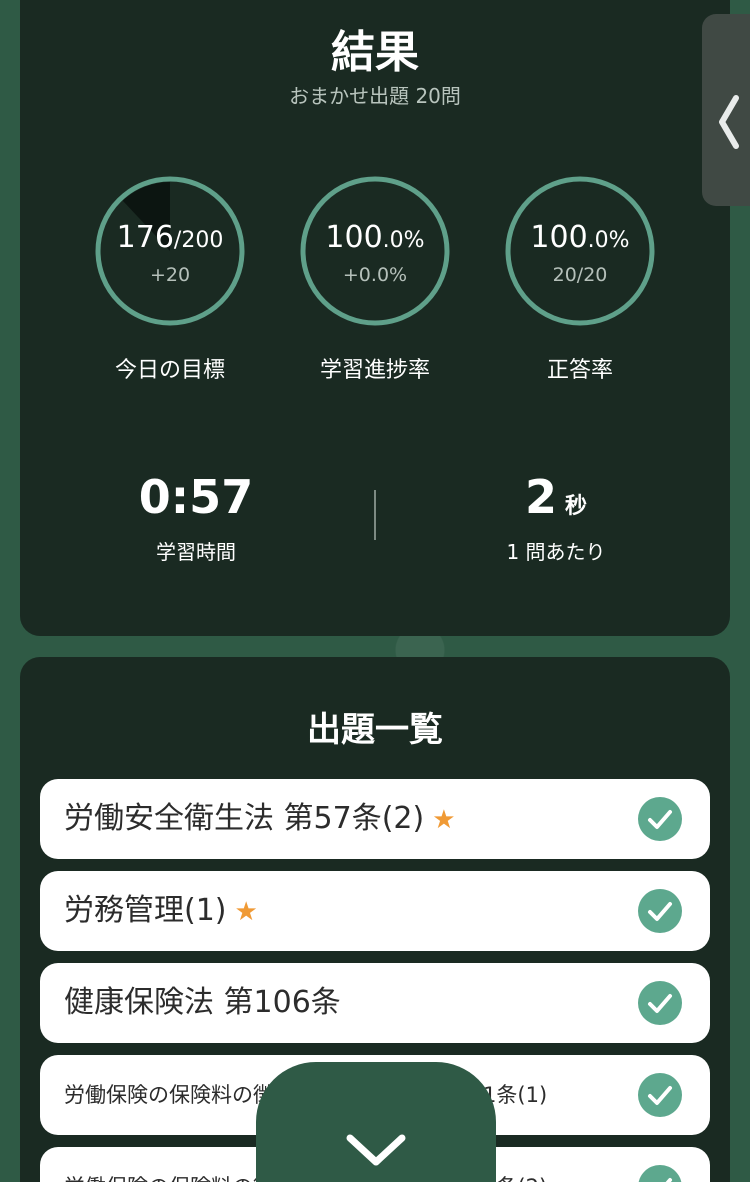 The width and height of the screenshot is (750, 1182). Describe the element at coordinates (196, 552) in the screenshot. I see `study-time-label: 学習時間` at that location.